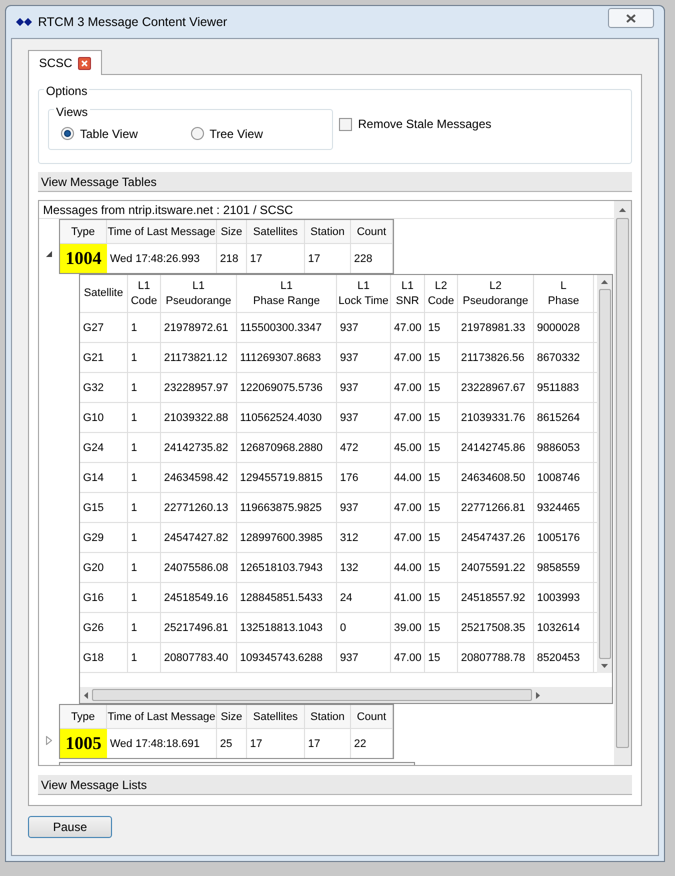 The height and width of the screenshot is (876, 675). Describe the element at coordinates (335, 785) in the screenshot. I see `section-header: View Message Lists` at that location.